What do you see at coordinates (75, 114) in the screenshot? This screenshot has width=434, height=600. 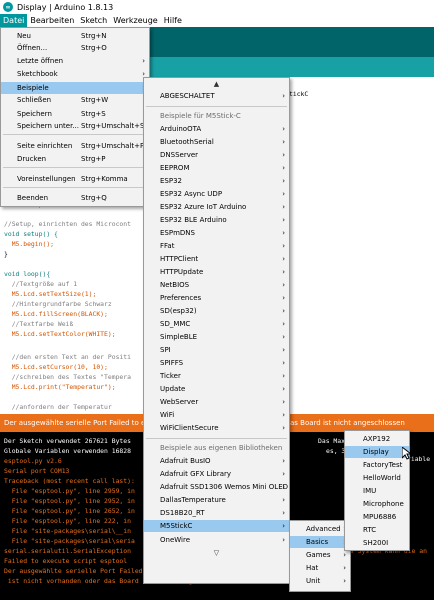 I see `menu-item-speichern: Speichern Strg+S` at bounding box center [75, 114].